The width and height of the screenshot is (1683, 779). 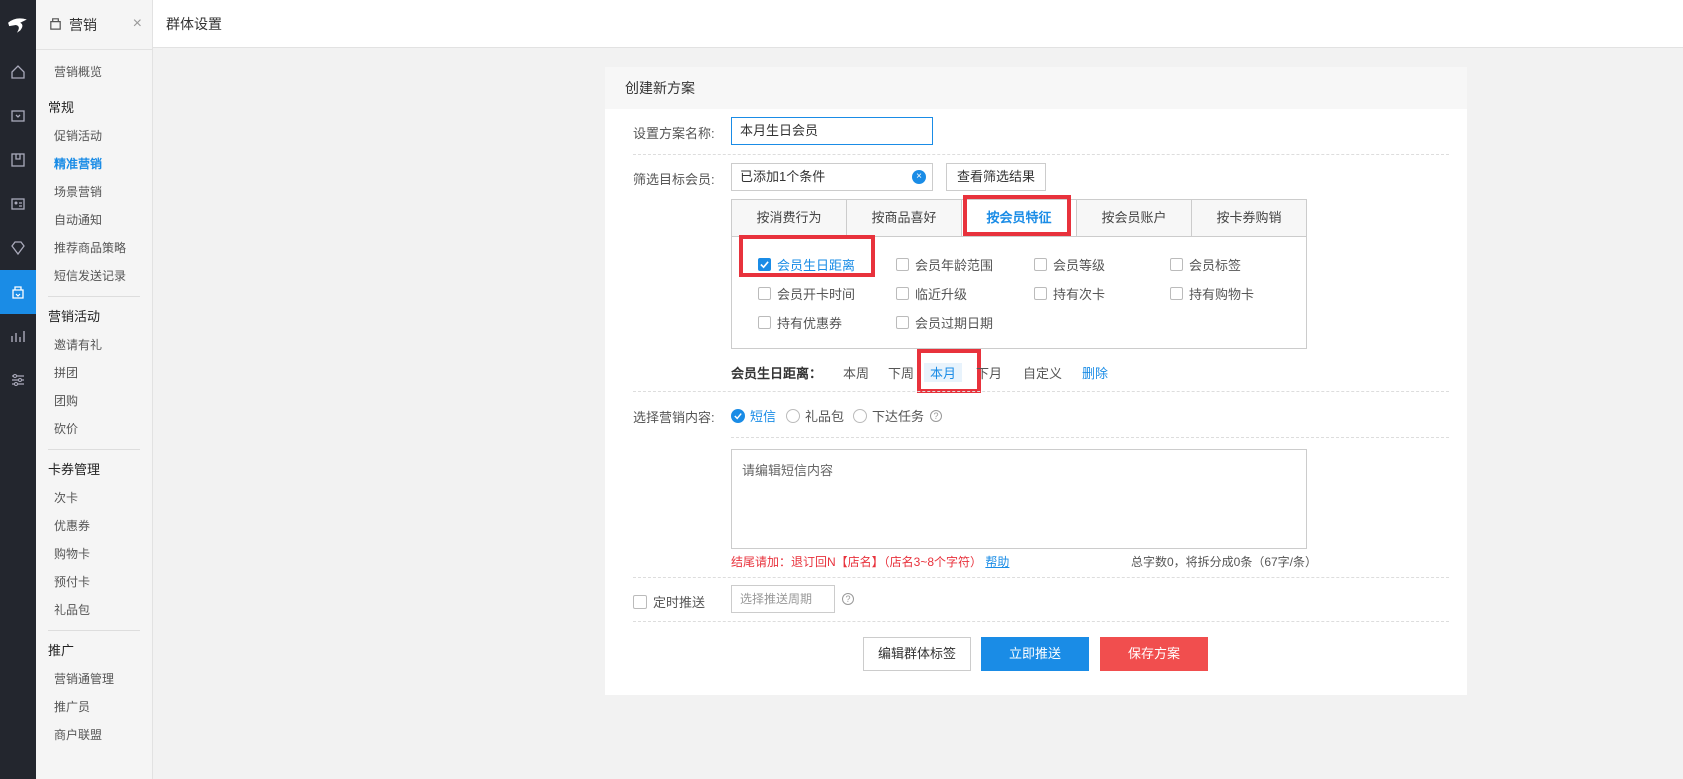 I want to click on option-near-upgrade: 临近升级, so click(x=931, y=293).